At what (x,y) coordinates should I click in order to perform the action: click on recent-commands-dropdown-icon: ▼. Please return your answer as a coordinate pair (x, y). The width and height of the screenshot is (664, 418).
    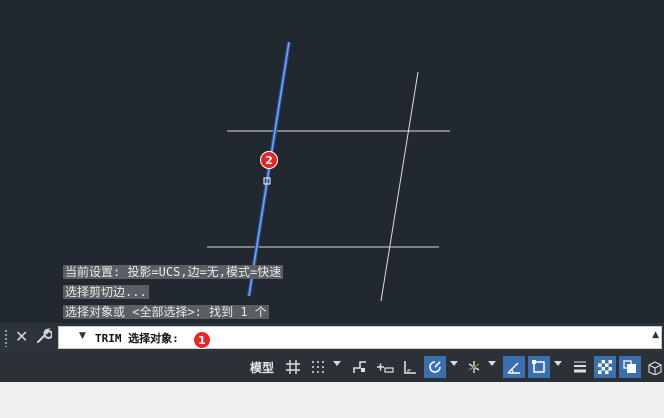
    Looking at the image, I should click on (82, 336).